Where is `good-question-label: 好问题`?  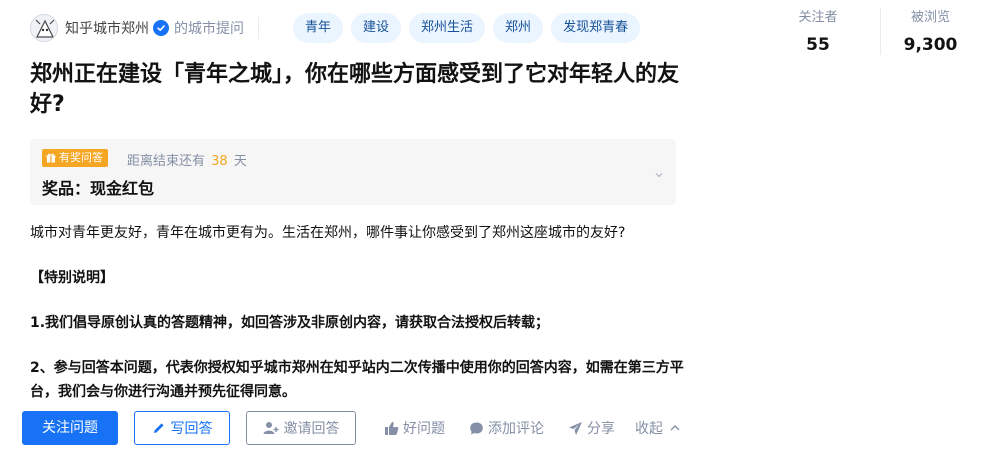
good-question-label: 好问题 is located at coordinates (424, 429).